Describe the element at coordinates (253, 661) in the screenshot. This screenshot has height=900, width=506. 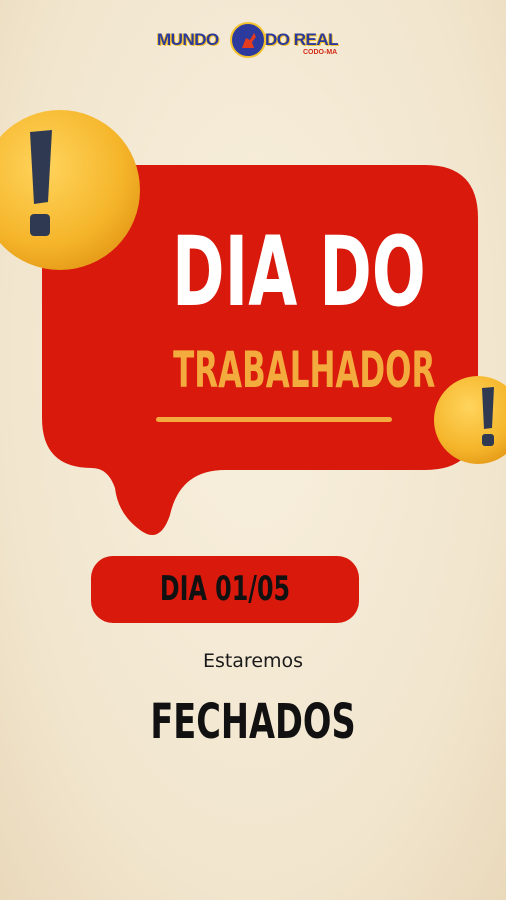
I see `notice-prefix: Estaremos` at that location.